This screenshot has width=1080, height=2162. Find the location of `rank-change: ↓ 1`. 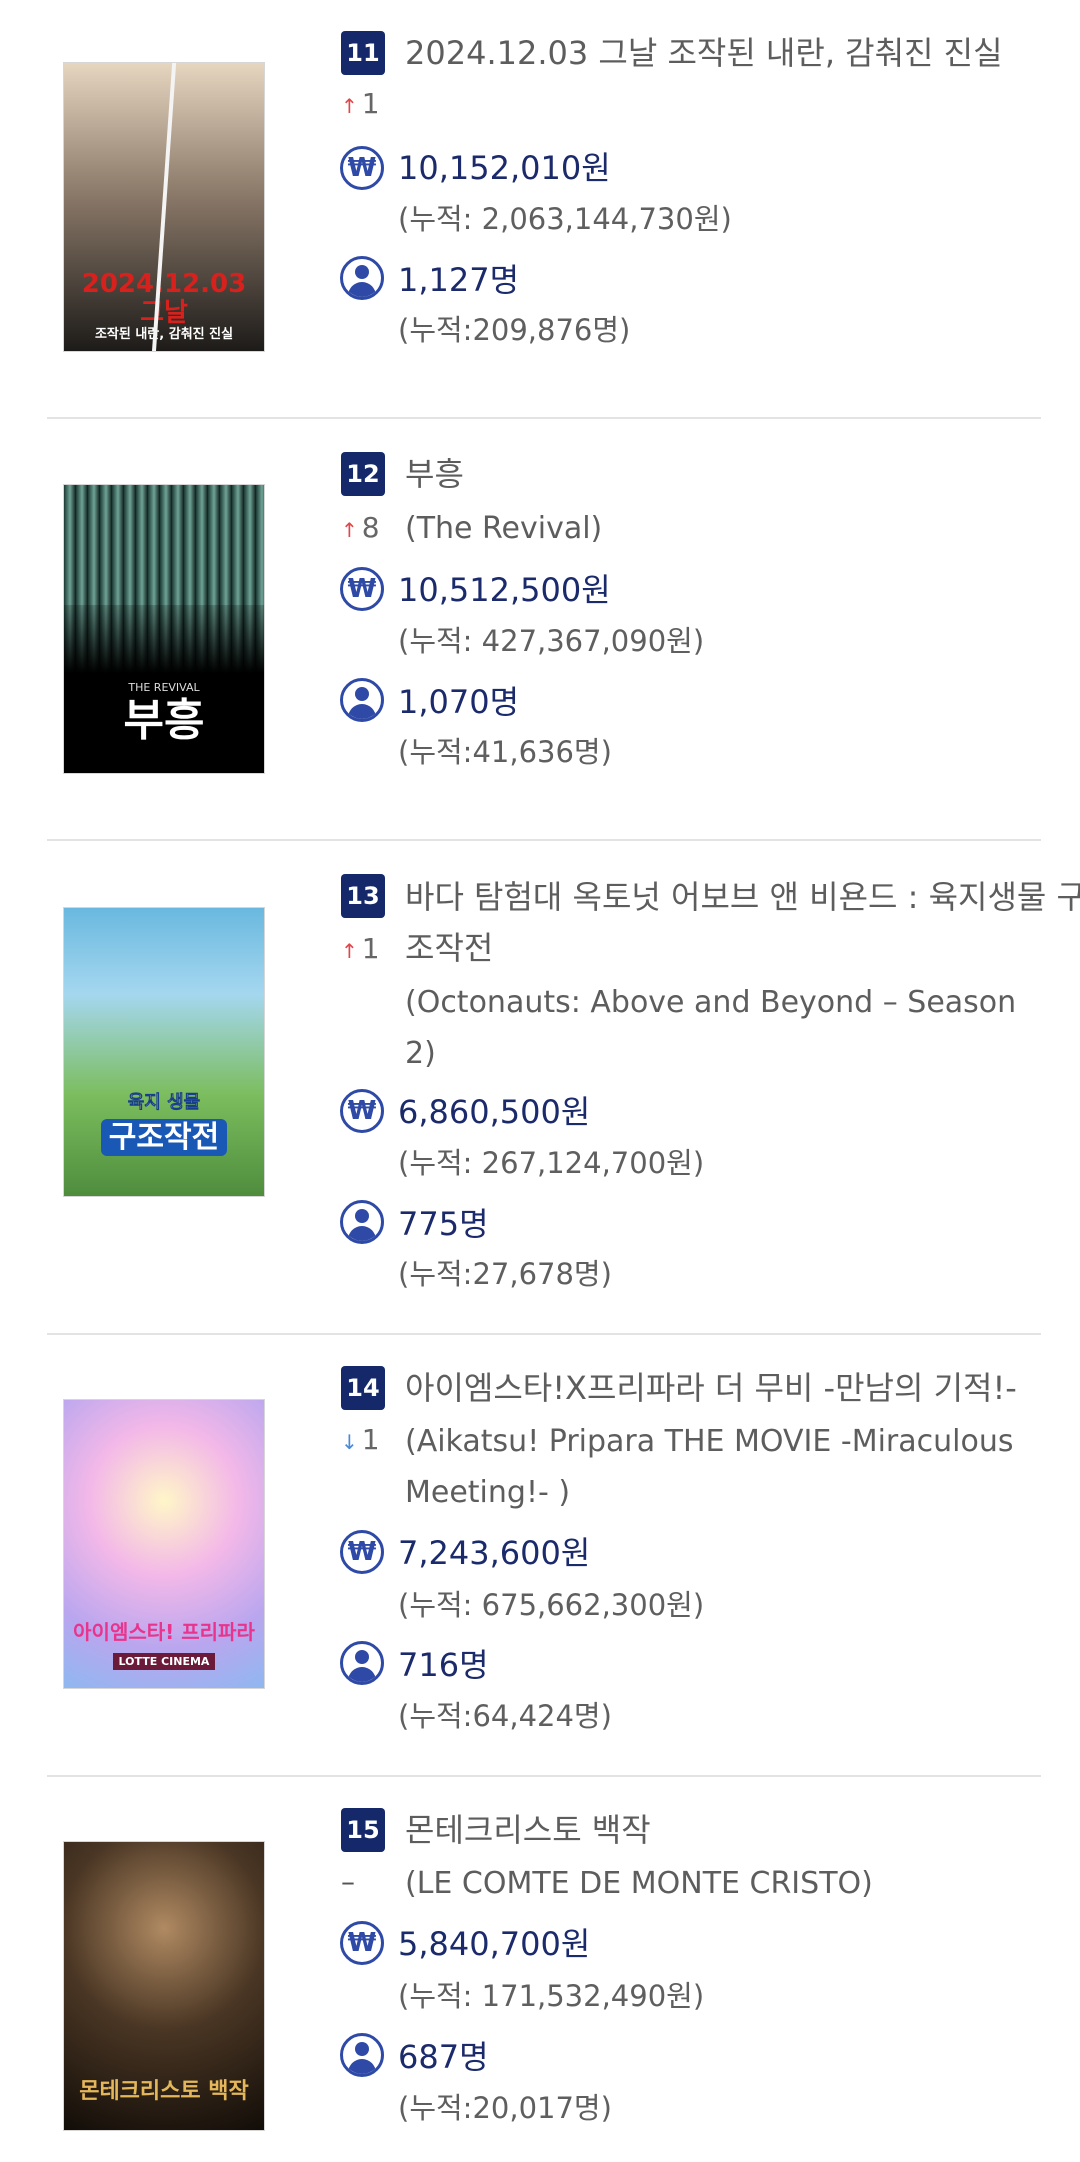

rank-change: ↓ 1 is located at coordinates (360, 1439).